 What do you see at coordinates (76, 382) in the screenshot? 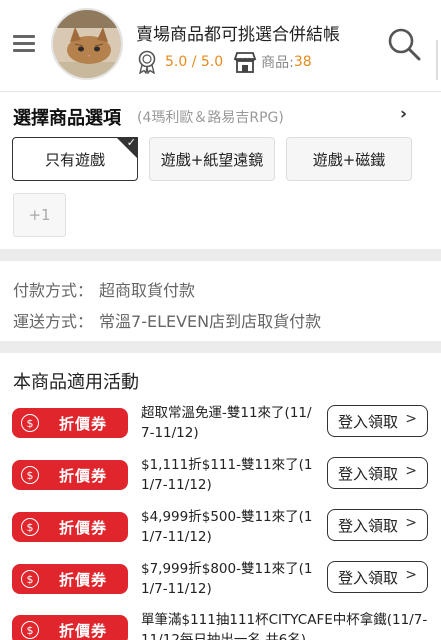
I see `promotions-title: 本商品適用活動` at bounding box center [76, 382].